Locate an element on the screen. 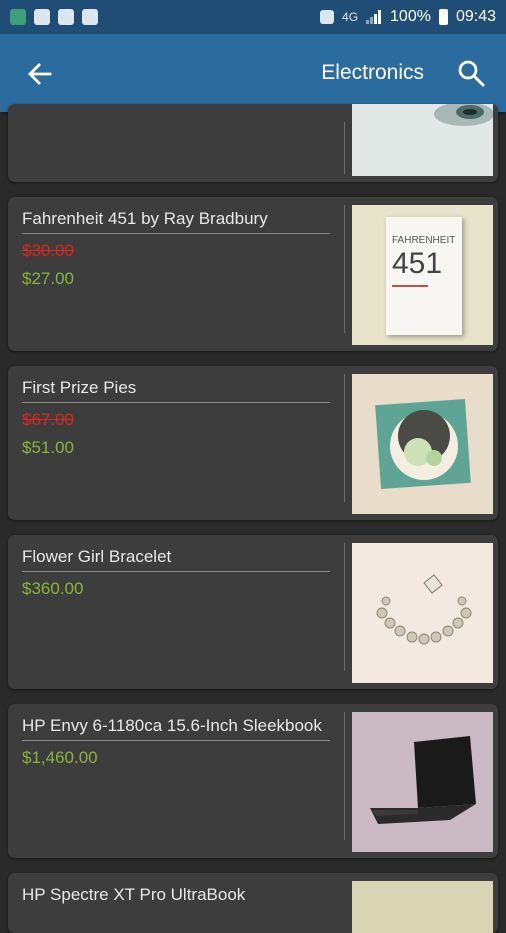  product-image: FAHRENHEIT 451 is located at coordinates (422, 275).